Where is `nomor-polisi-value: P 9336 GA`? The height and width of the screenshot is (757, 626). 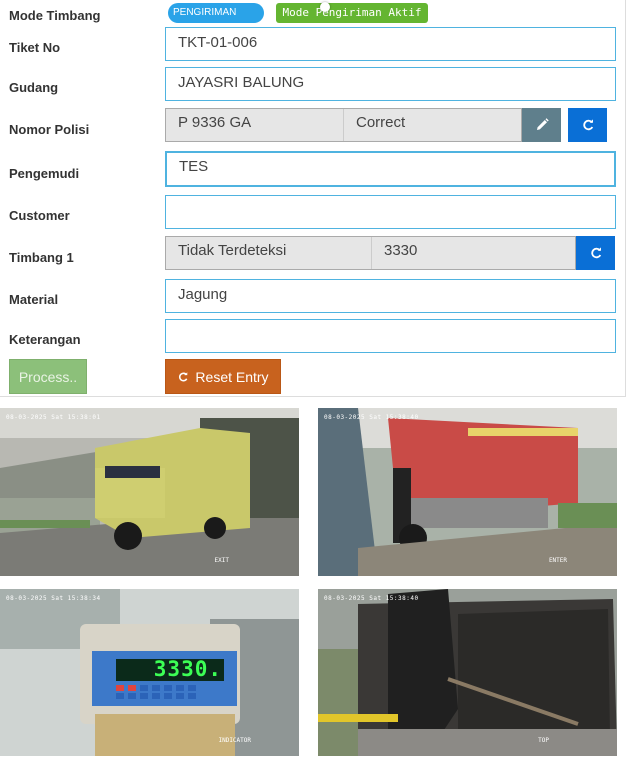
nomor-polisi-value: P 9336 GA is located at coordinates (254, 125).